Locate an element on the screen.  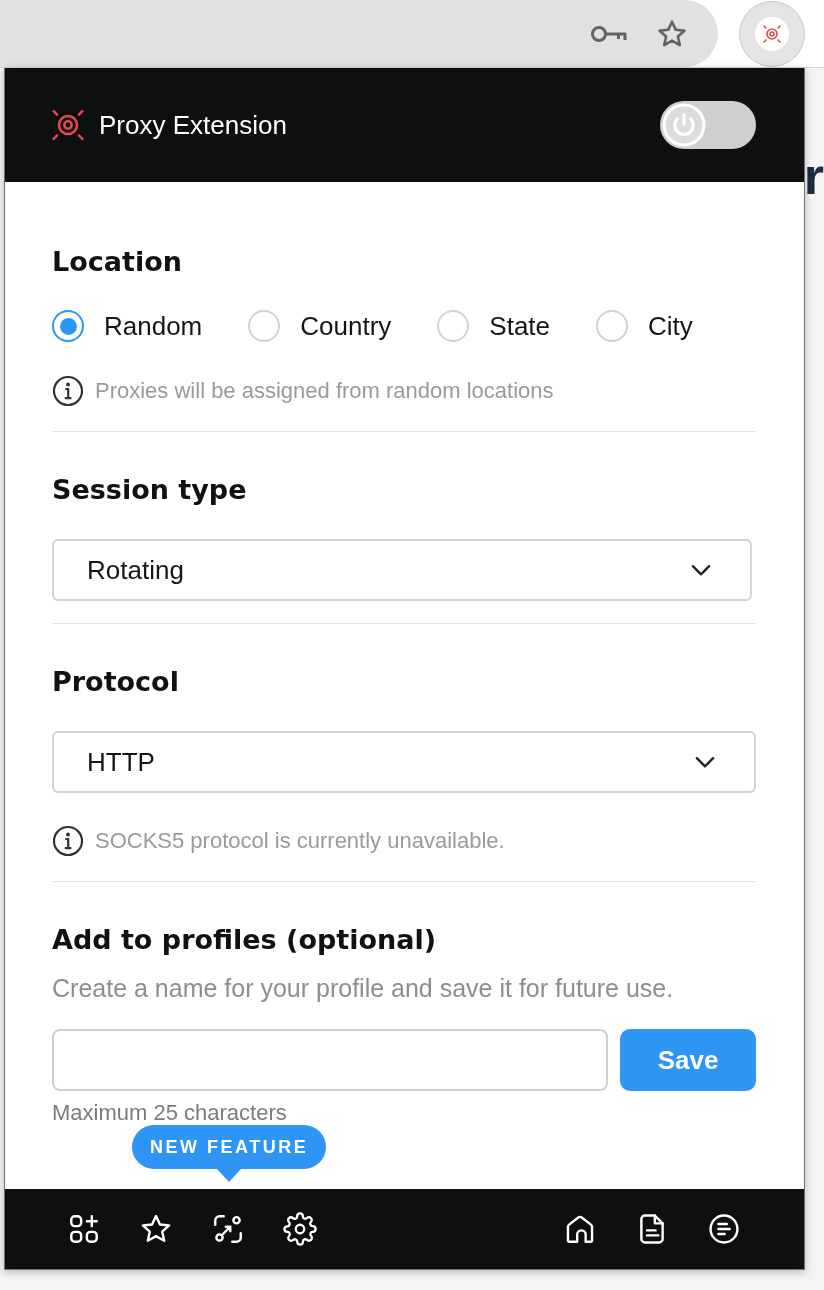
popup-title: Proxy Extension is located at coordinates (193, 125).